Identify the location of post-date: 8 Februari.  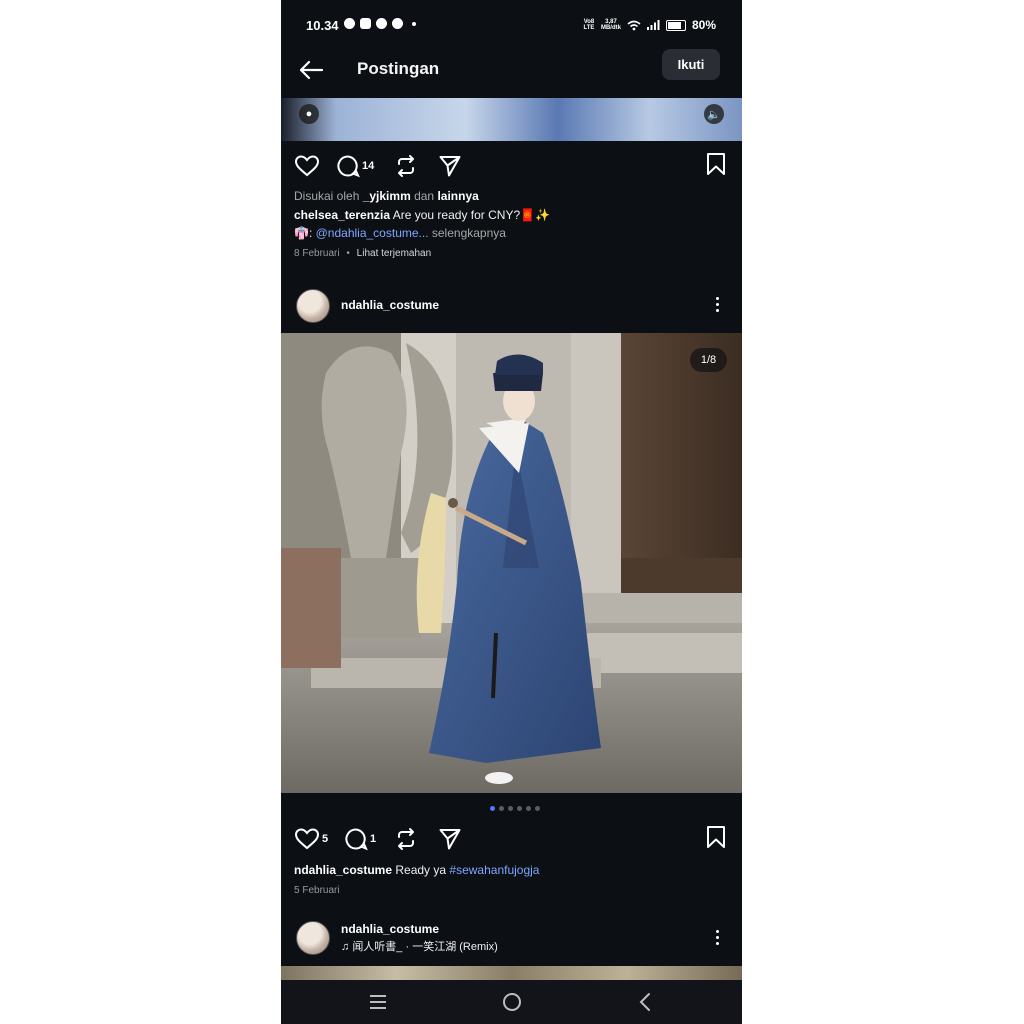
(317, 253).